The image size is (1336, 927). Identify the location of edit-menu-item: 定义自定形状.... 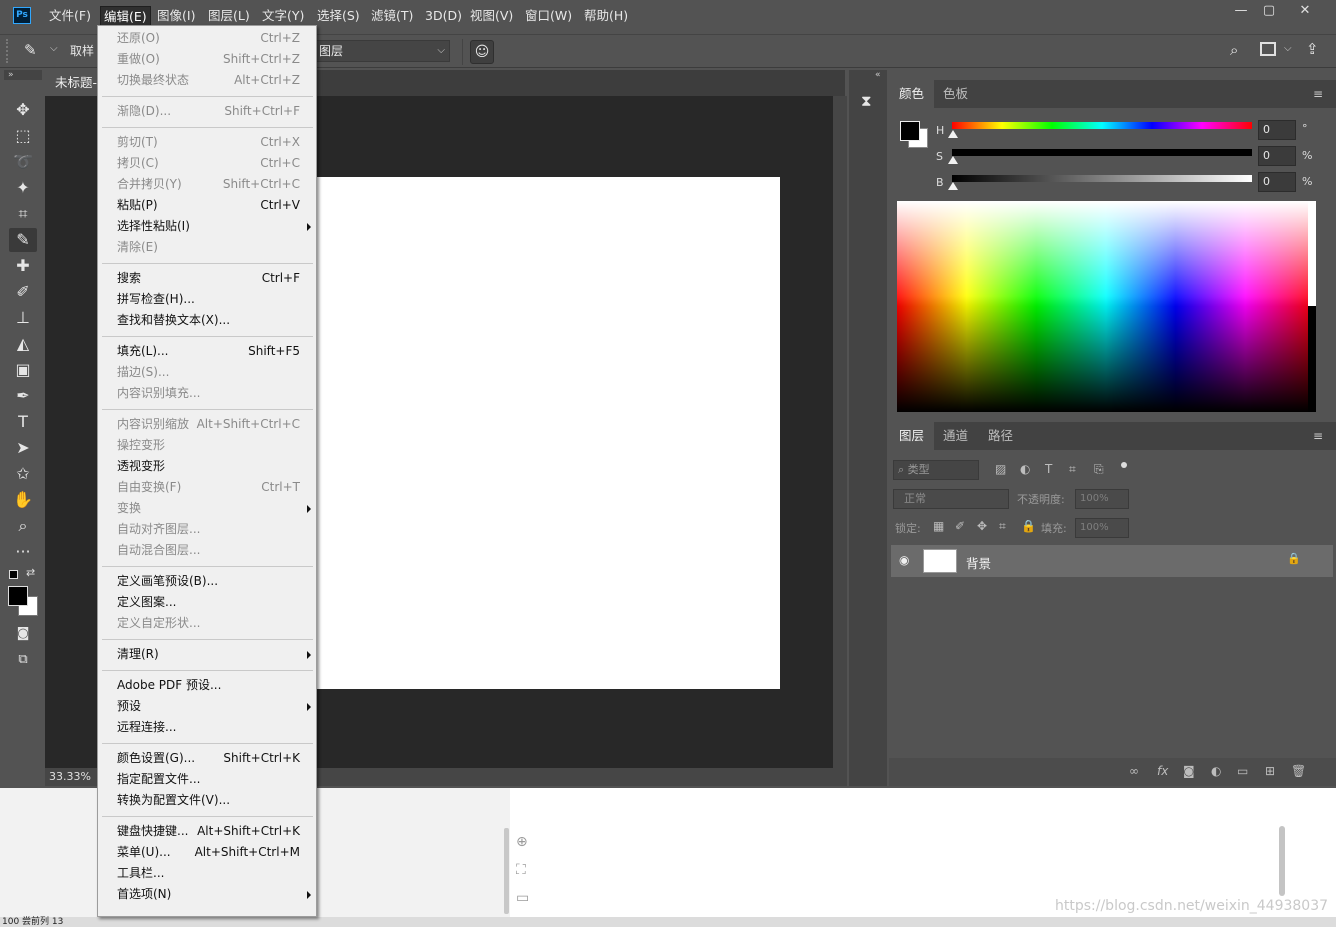
(207, 623).